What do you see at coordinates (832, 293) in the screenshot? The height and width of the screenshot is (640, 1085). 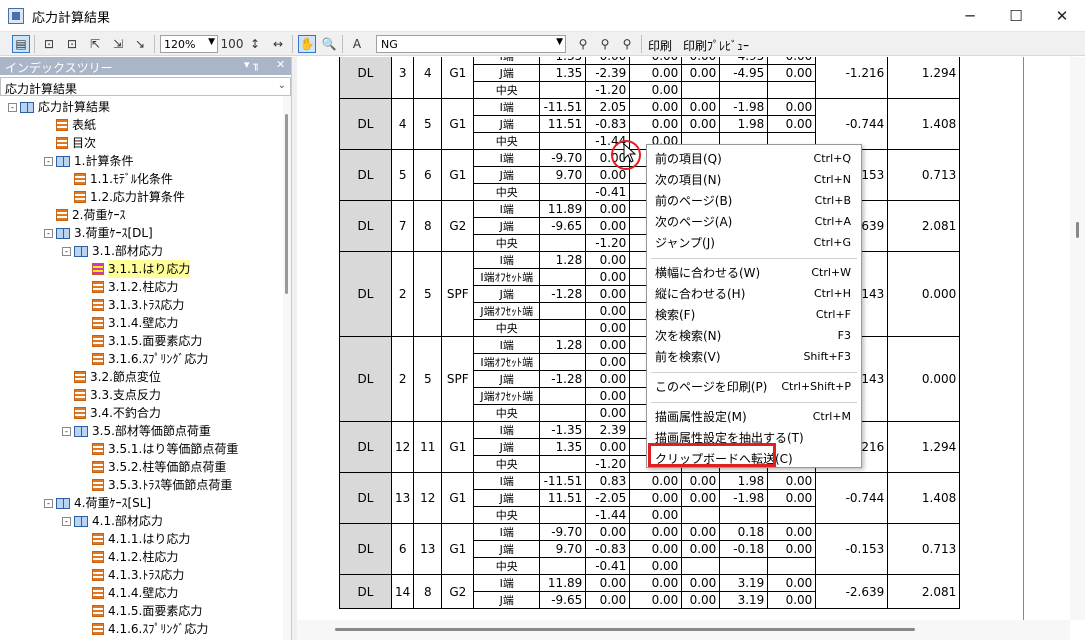 I see `menu-item-shortcut: Ctrl+H` at bounding box center [832, 293].